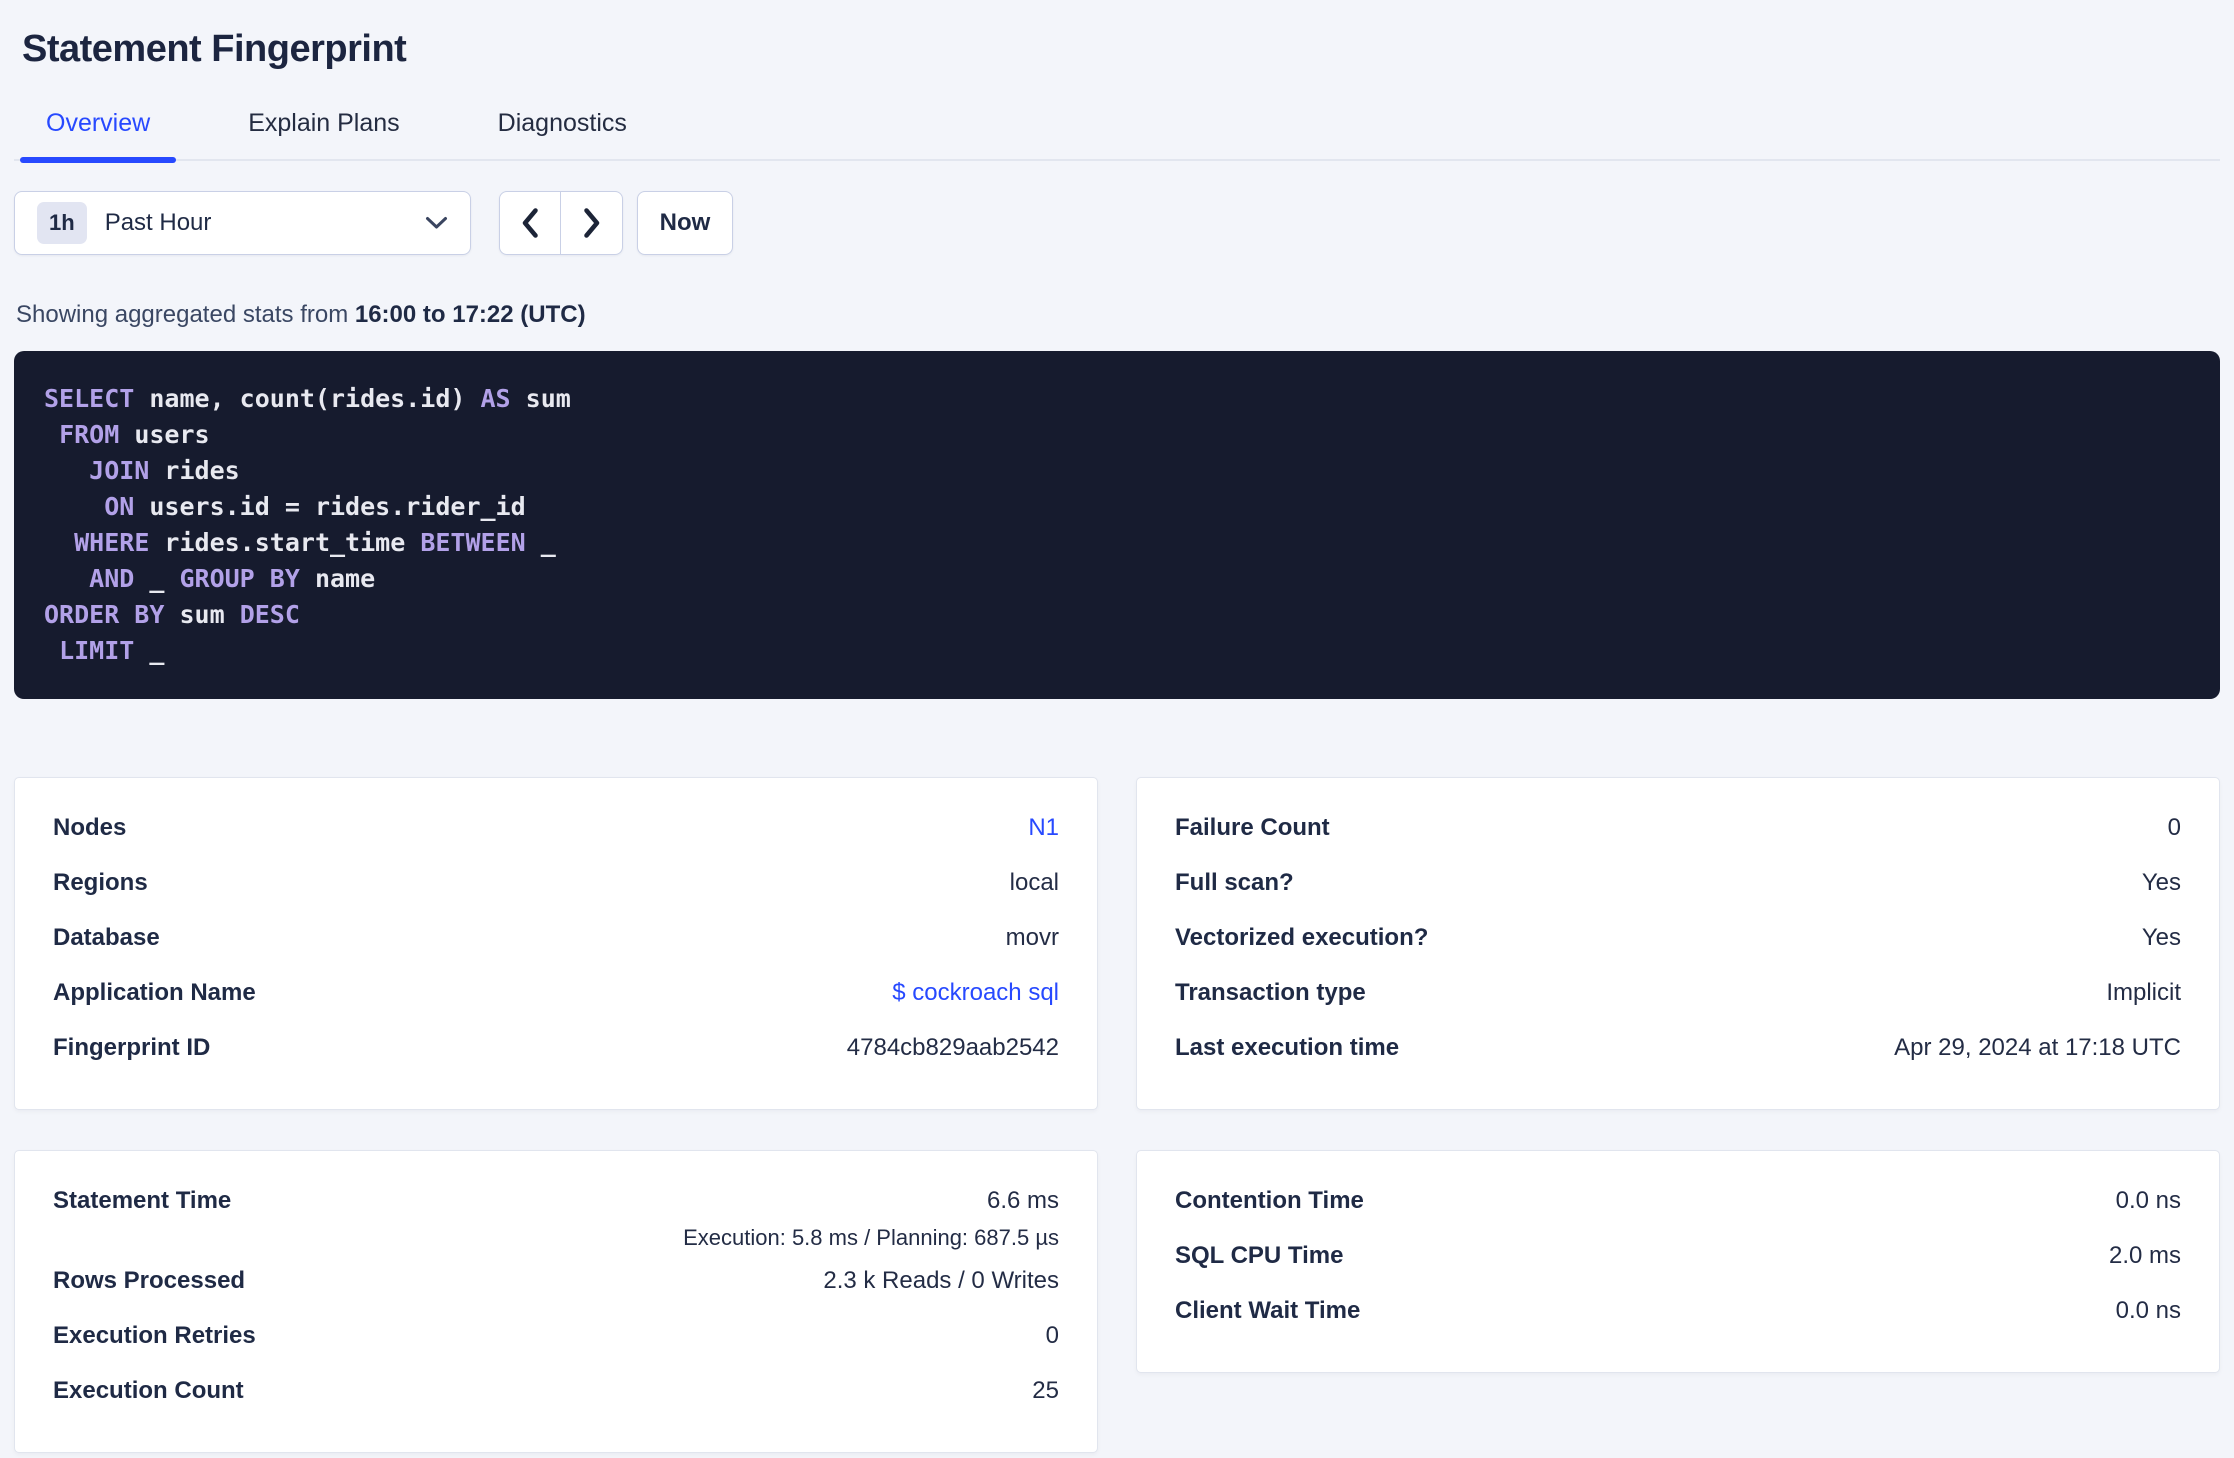 The width and height of the screenshot is (2234, 1458). I want to click on summary-row: Database movr, so click(556, 951).